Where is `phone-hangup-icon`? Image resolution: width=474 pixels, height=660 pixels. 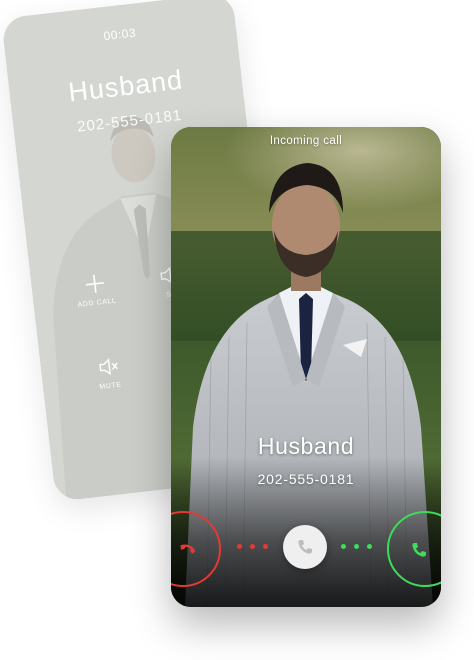
phone-hangup-icon is located at coordinates (188, 549).